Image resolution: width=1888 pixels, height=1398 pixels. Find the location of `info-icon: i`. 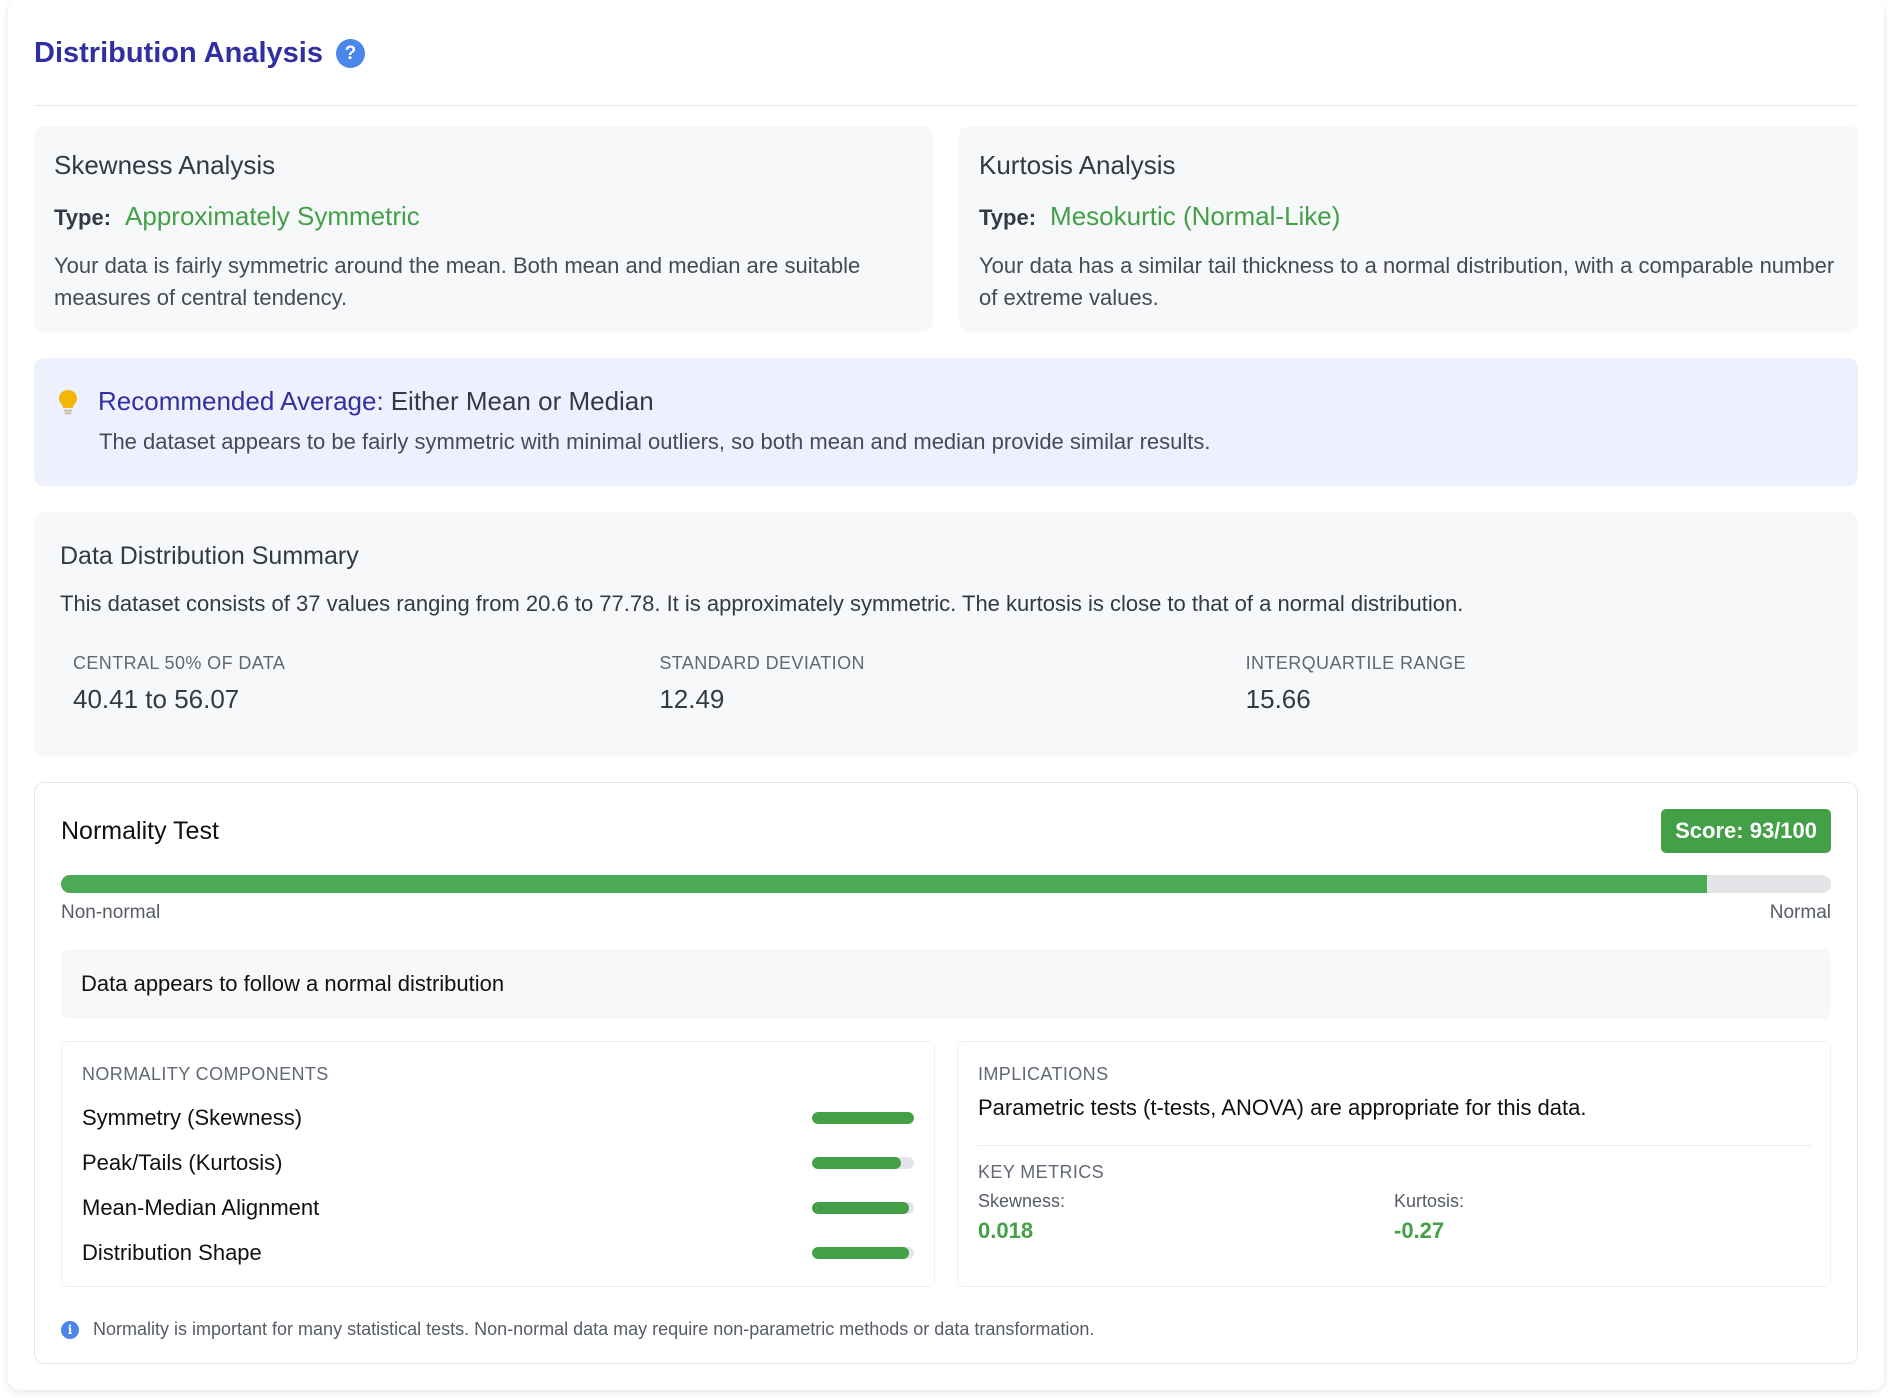

info-icon: i is located at coordinates (70, 1329).